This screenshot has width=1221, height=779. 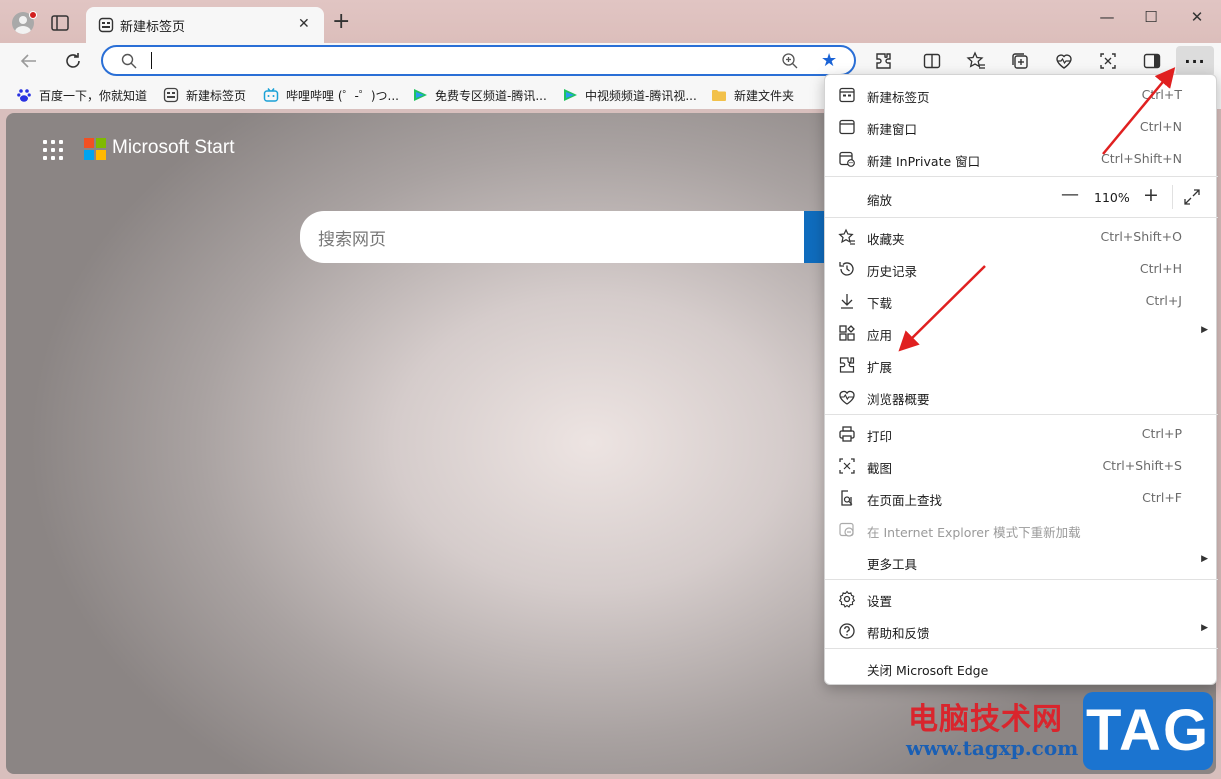 I want to click on menu-item-inprivate: 新建 InPrivate 窗口 Ctrl+Shift+N, so click(x=1021, y=158).